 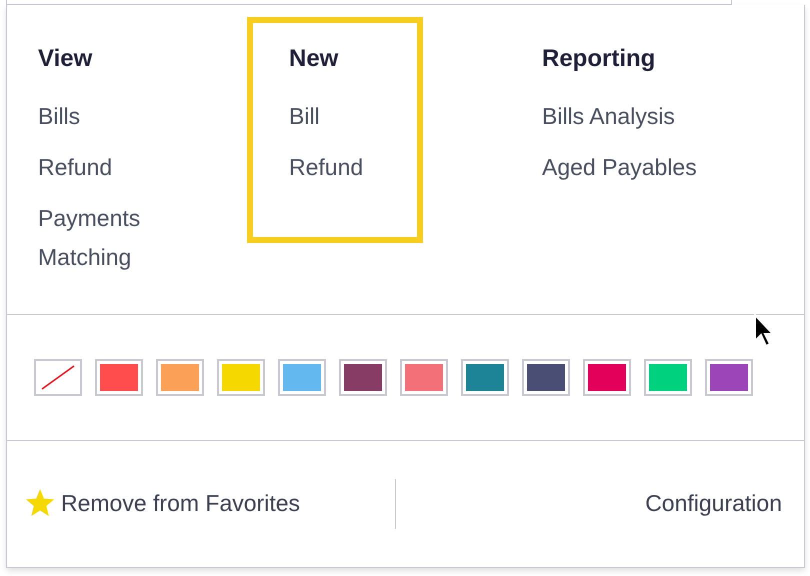 I want to click on section-heading: New, so click(x=314, y=59).